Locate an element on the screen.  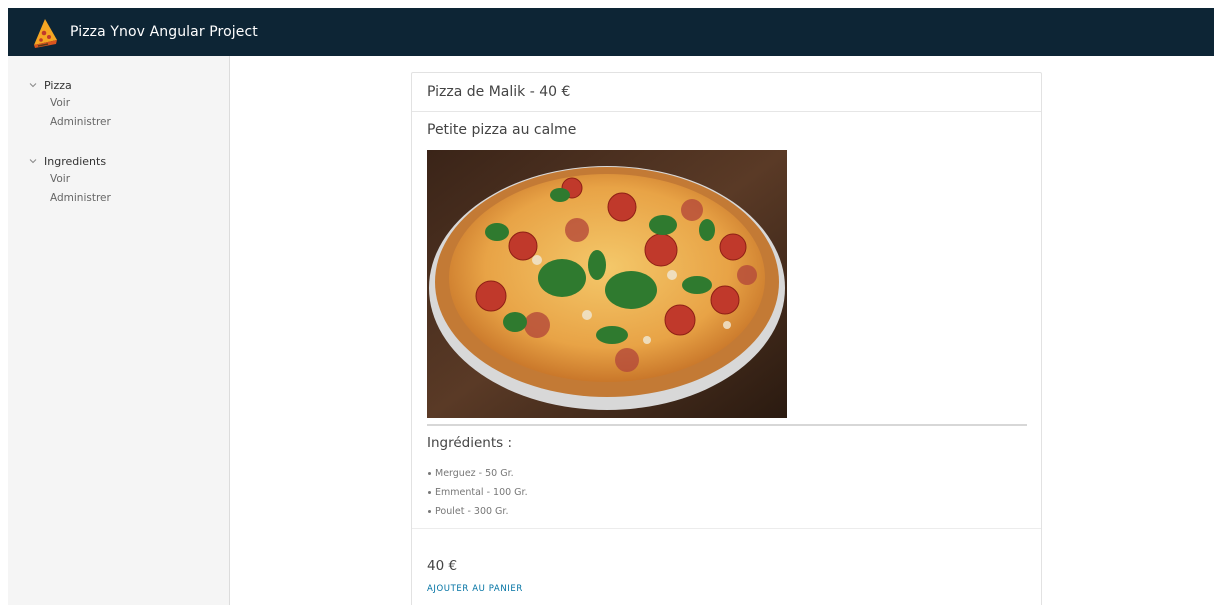
sidebar-group-label: Pizza is located at coordinates (58, 85).